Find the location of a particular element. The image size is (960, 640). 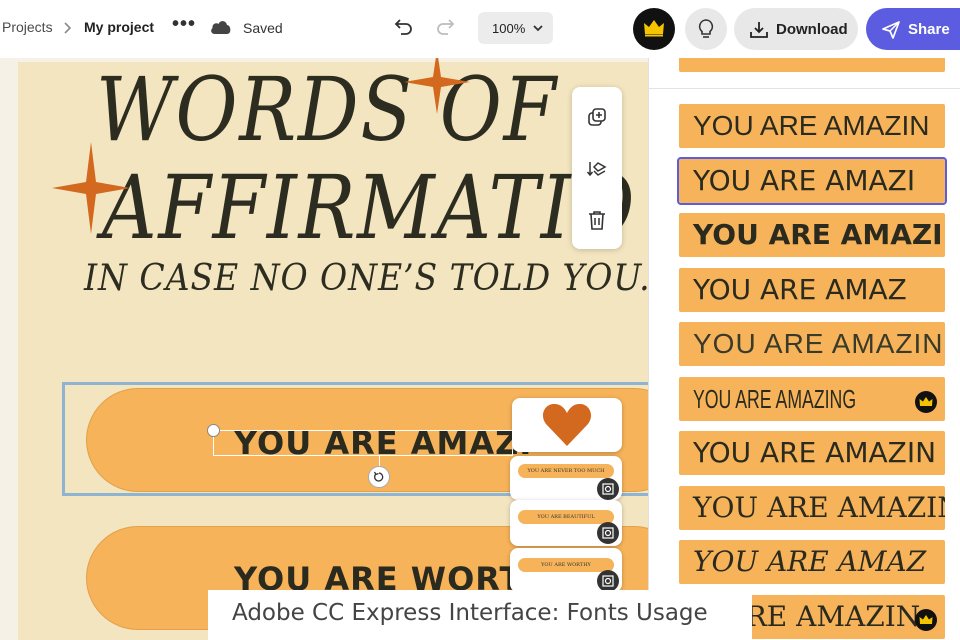

breadcrumb-projects: Projects is located at coordinates (27, 27).